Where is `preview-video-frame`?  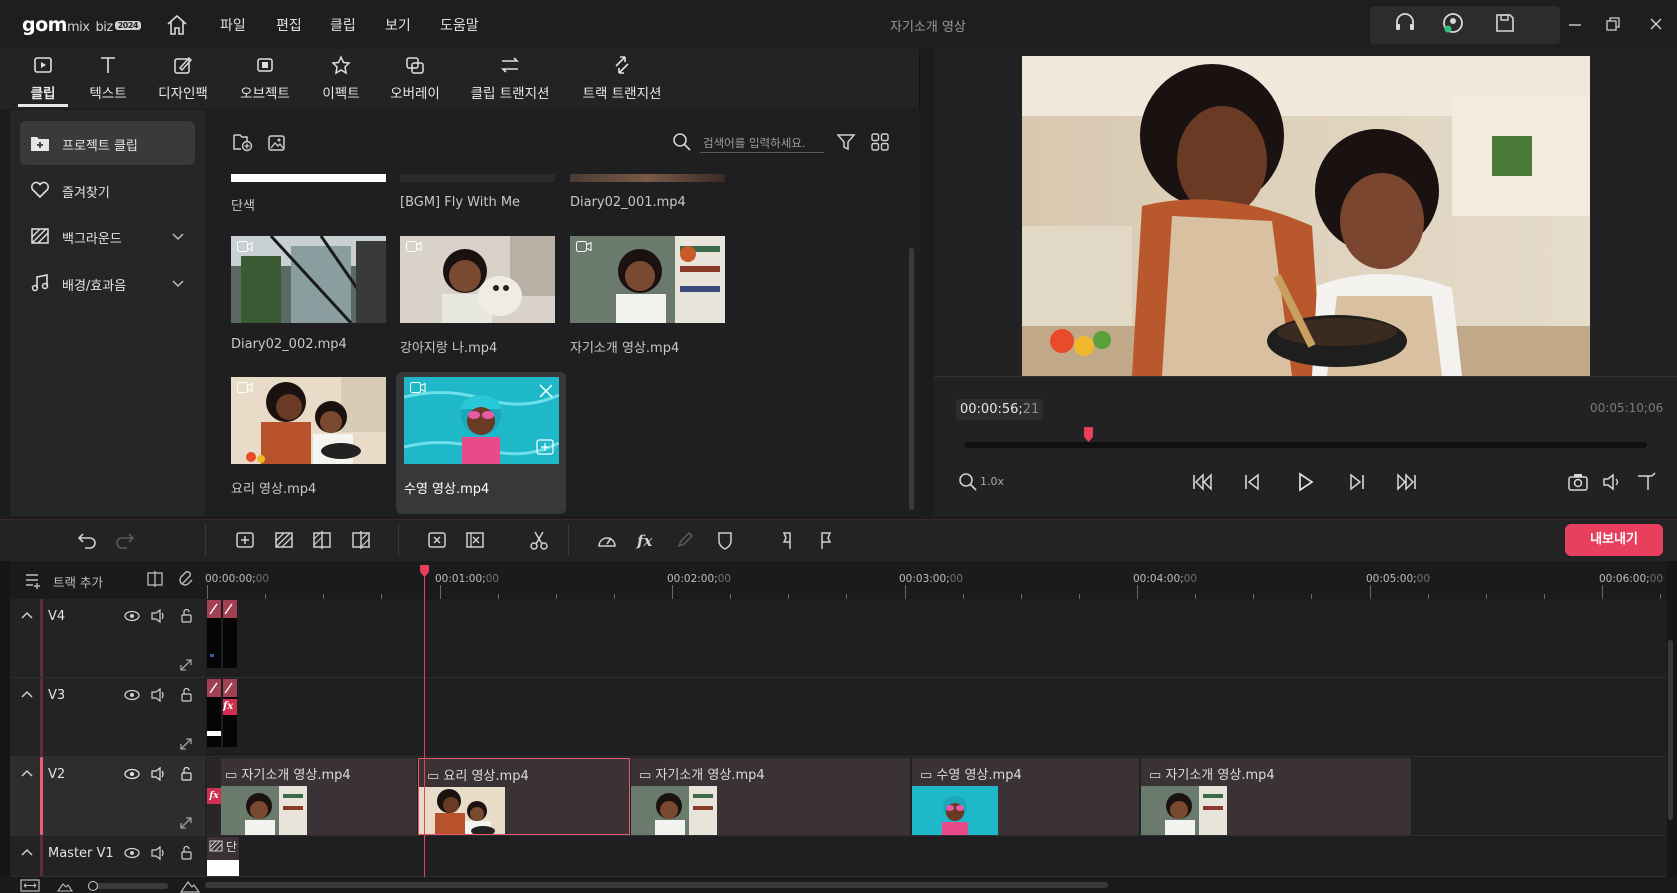
preview-video-frame is located at coordinates (1306, 216).